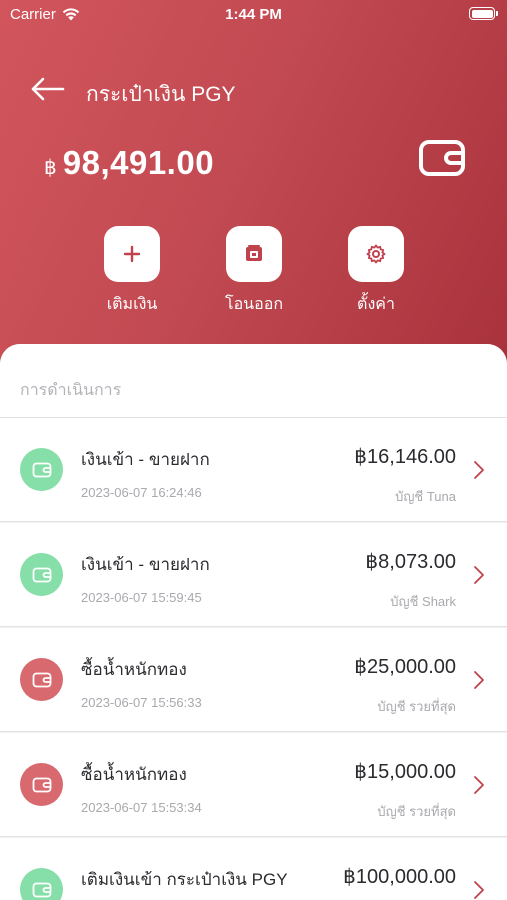 The image size is (507, 900). I want to click on transaction-date: 2023-06-07 16:24:46, so click(141, 492).